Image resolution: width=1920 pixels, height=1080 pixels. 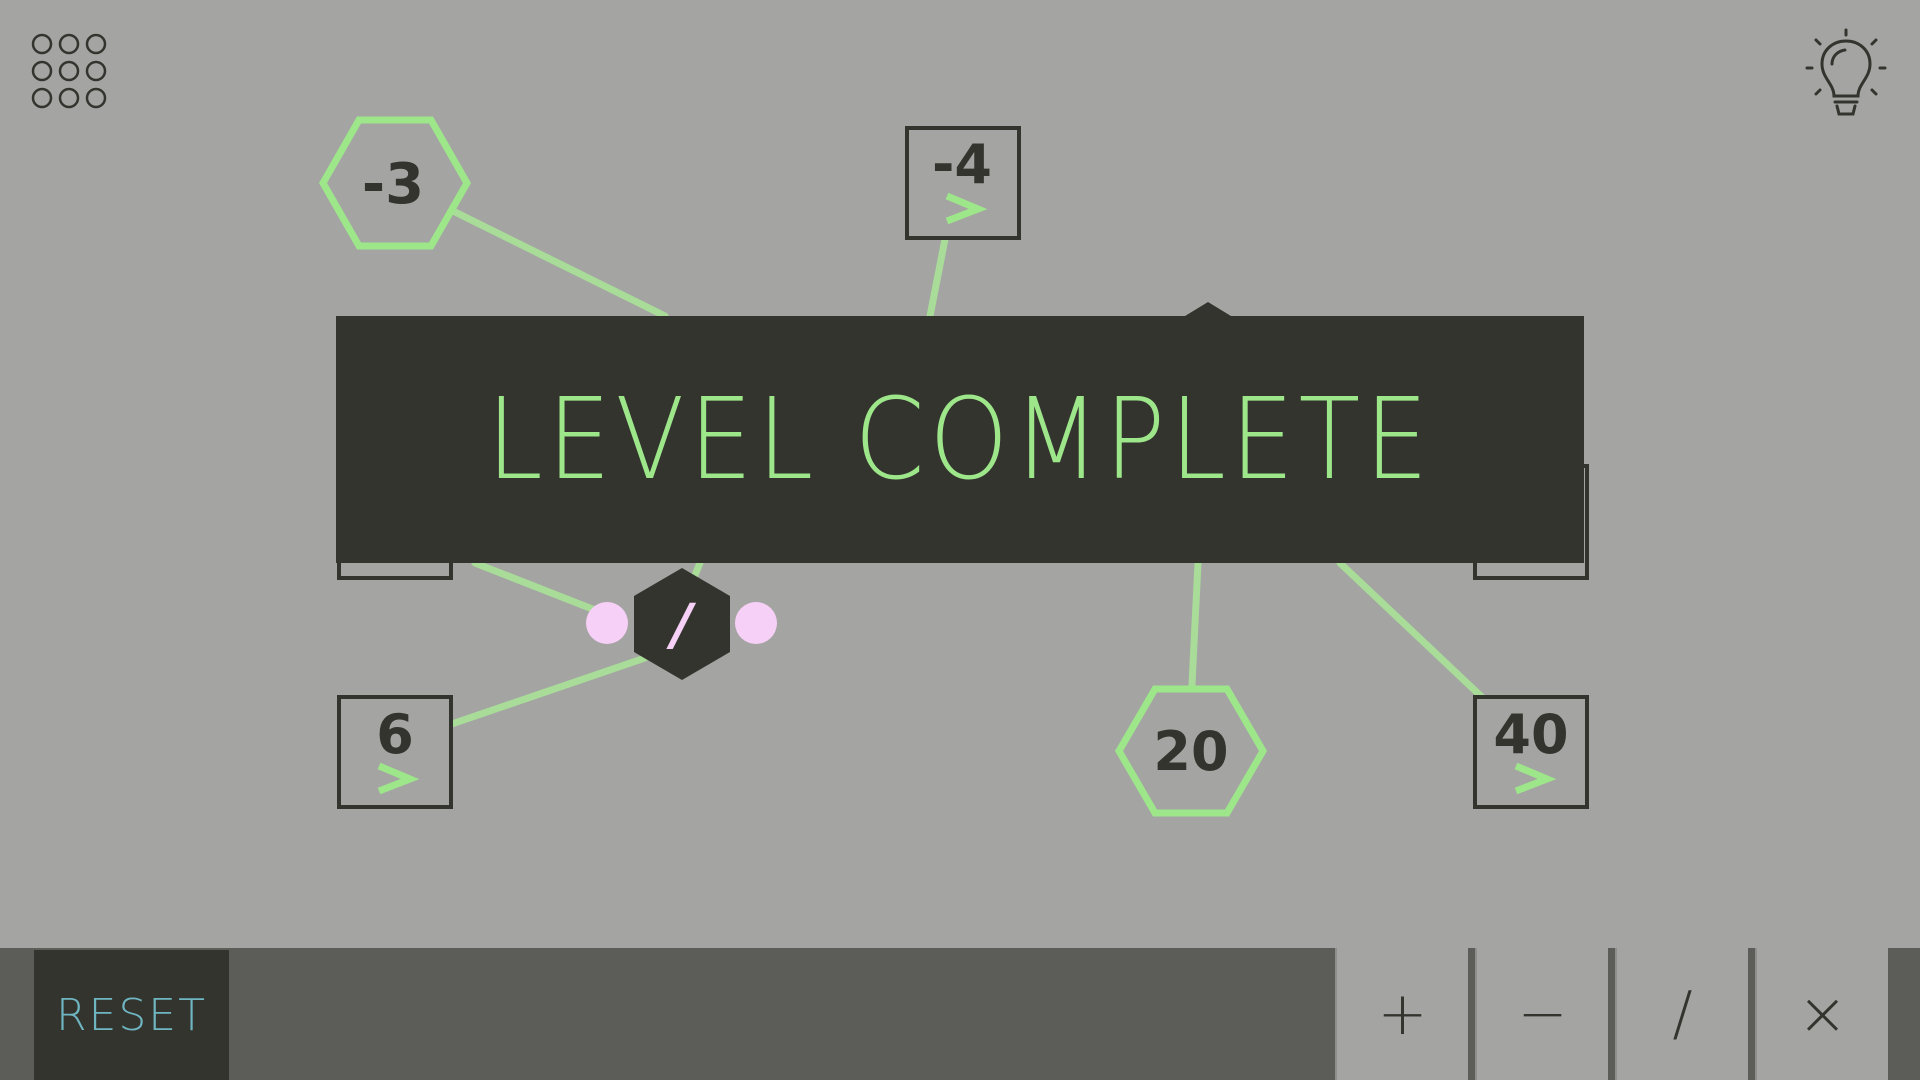 I want to click on banner-title: LEVEL COMPLETE, so click(x=960, y=439).